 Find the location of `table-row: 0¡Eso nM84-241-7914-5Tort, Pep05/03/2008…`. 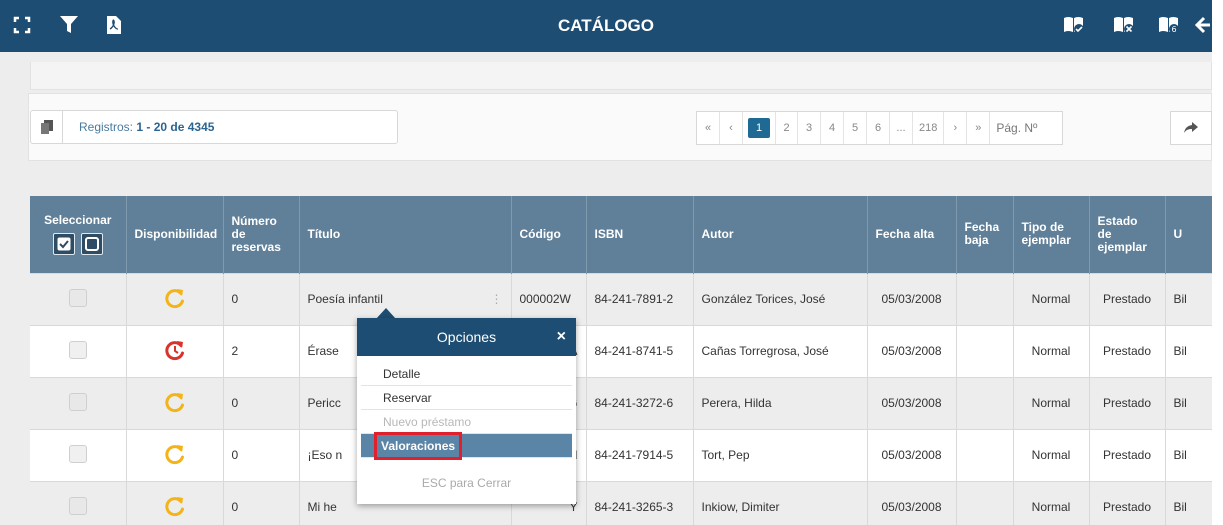

table-row: 0¡Eso nM84-241-7914-5Tort, Pep05/03/2008… is located at coordinates (621, 454).